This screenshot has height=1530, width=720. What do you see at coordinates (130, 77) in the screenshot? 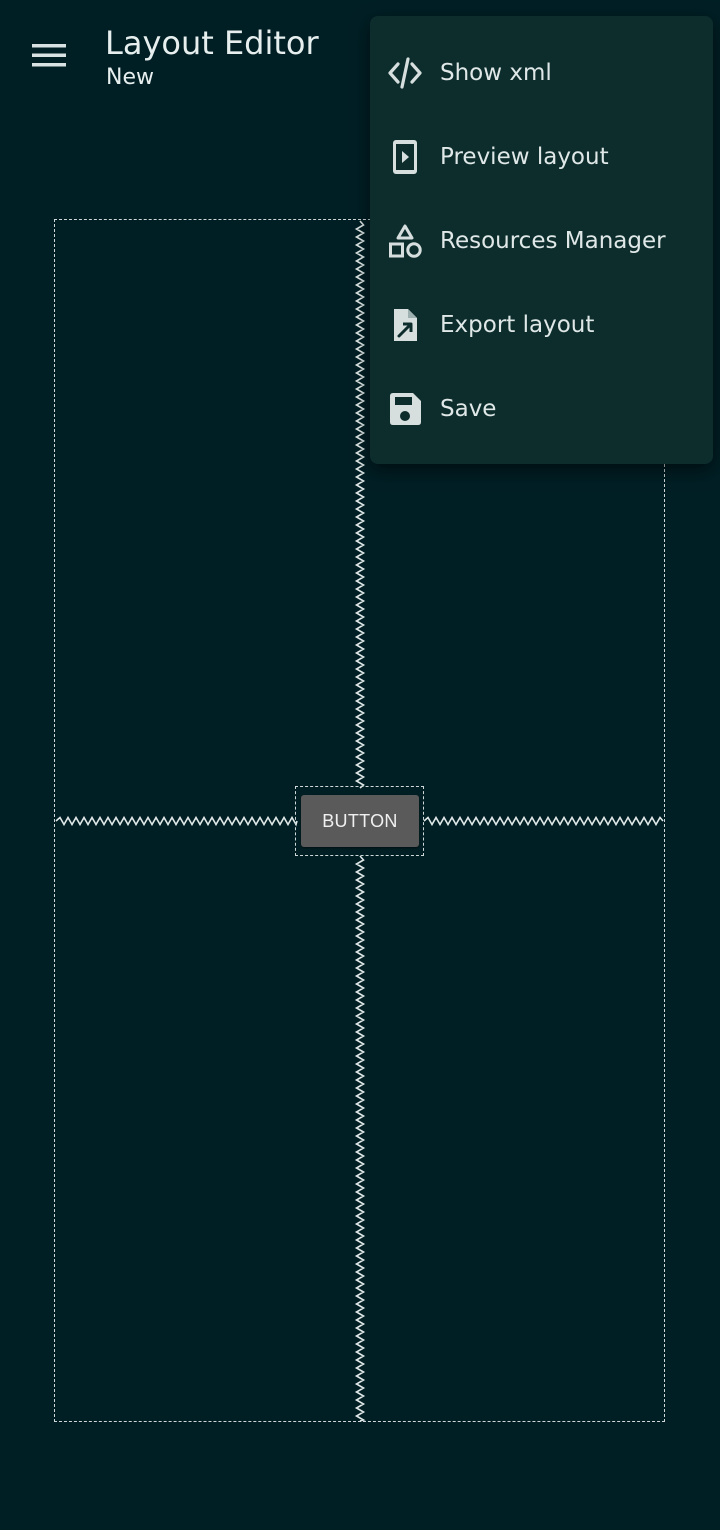
I see `toolbar-subtitle: New` at bounding box center [130, 77].